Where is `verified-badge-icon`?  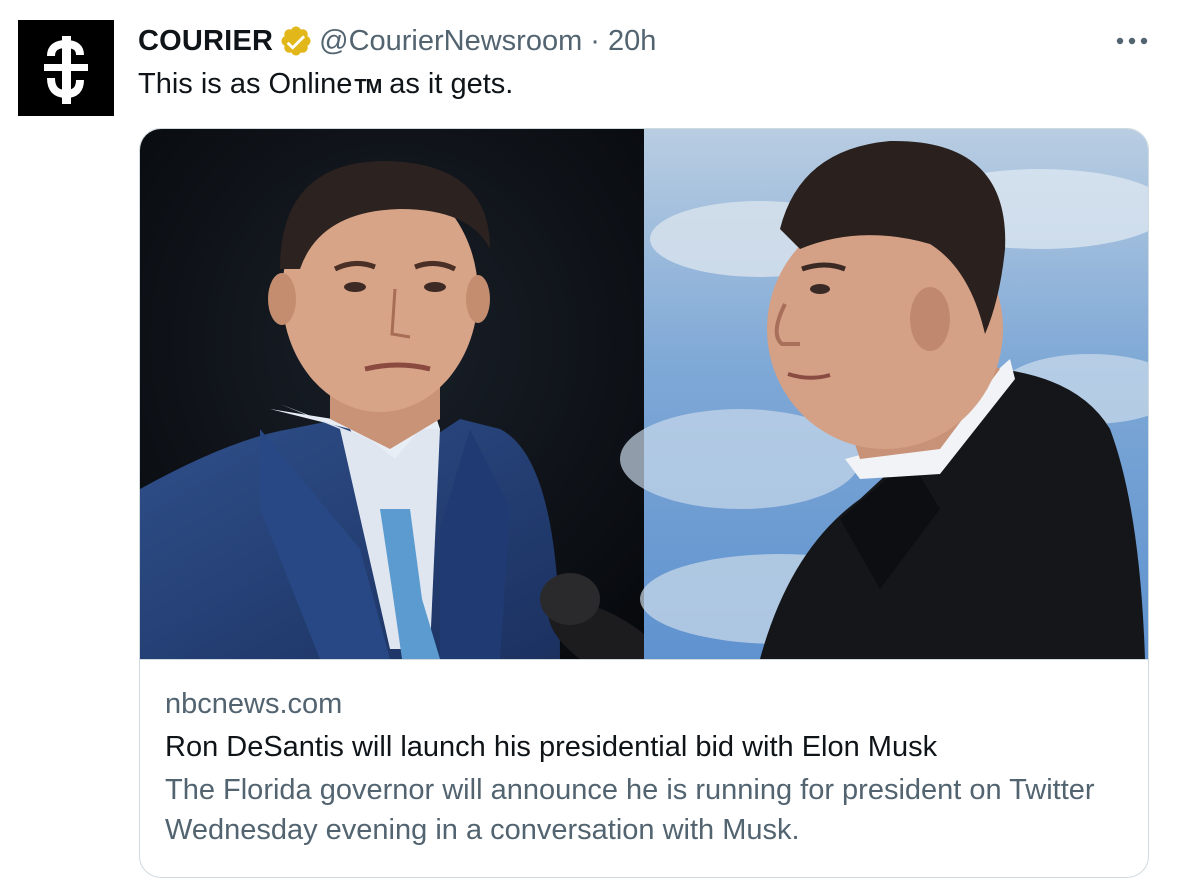
verified-badge-icon is located at coordinates (296, 41).